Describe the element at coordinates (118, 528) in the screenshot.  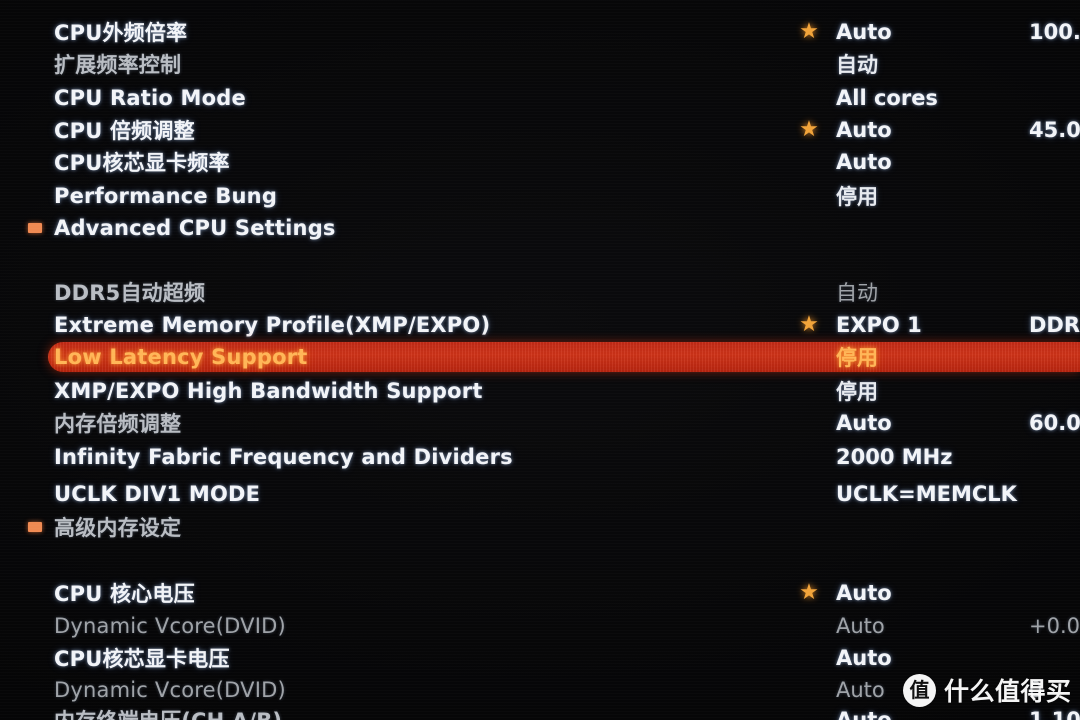
I see `setting-label: 高级内存设定` at that location.